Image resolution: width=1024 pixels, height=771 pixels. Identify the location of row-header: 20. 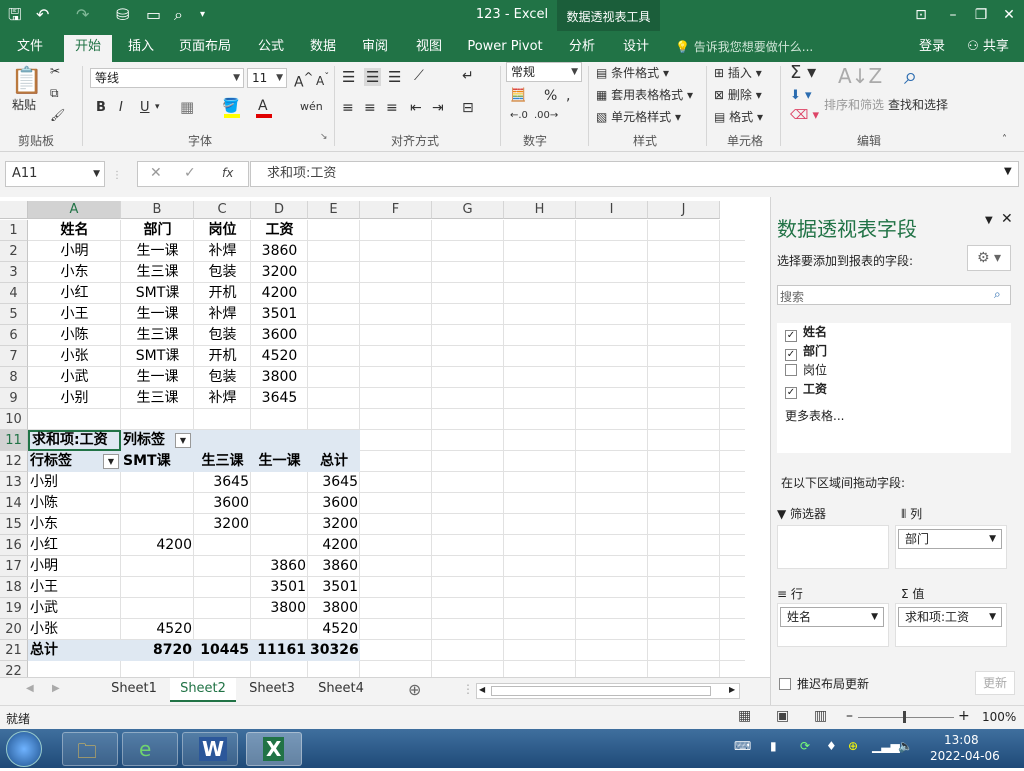
(14, 629).